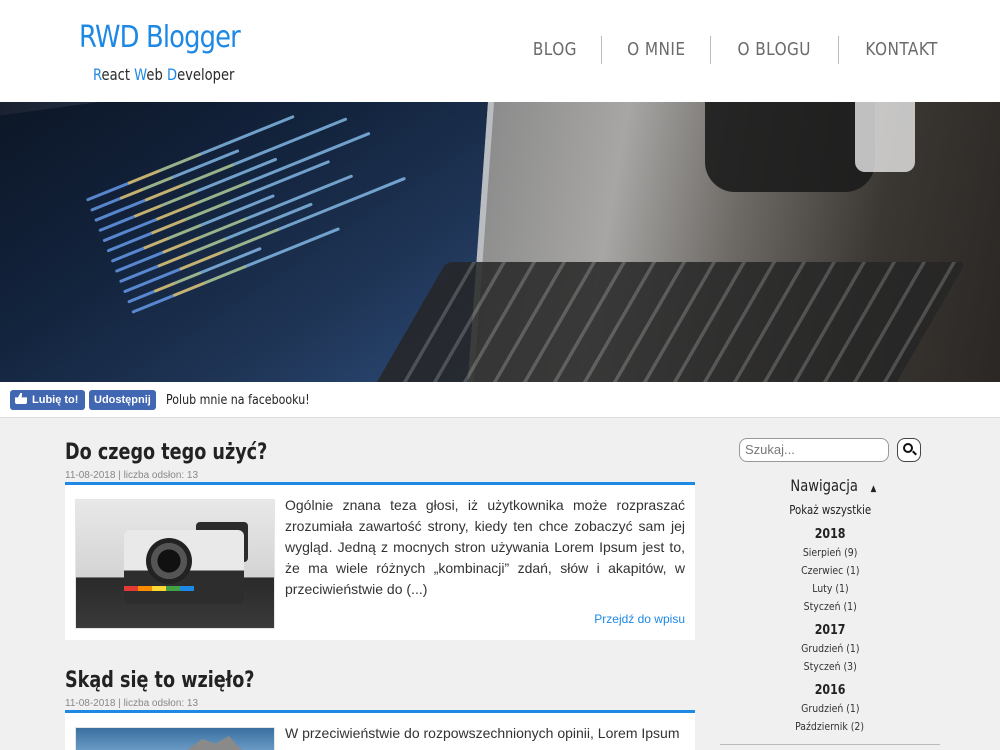 The width and height of the screenshot is (1000, 750). I want to click on site-logo-subtitle: React Web Developer, so click(163, 74).